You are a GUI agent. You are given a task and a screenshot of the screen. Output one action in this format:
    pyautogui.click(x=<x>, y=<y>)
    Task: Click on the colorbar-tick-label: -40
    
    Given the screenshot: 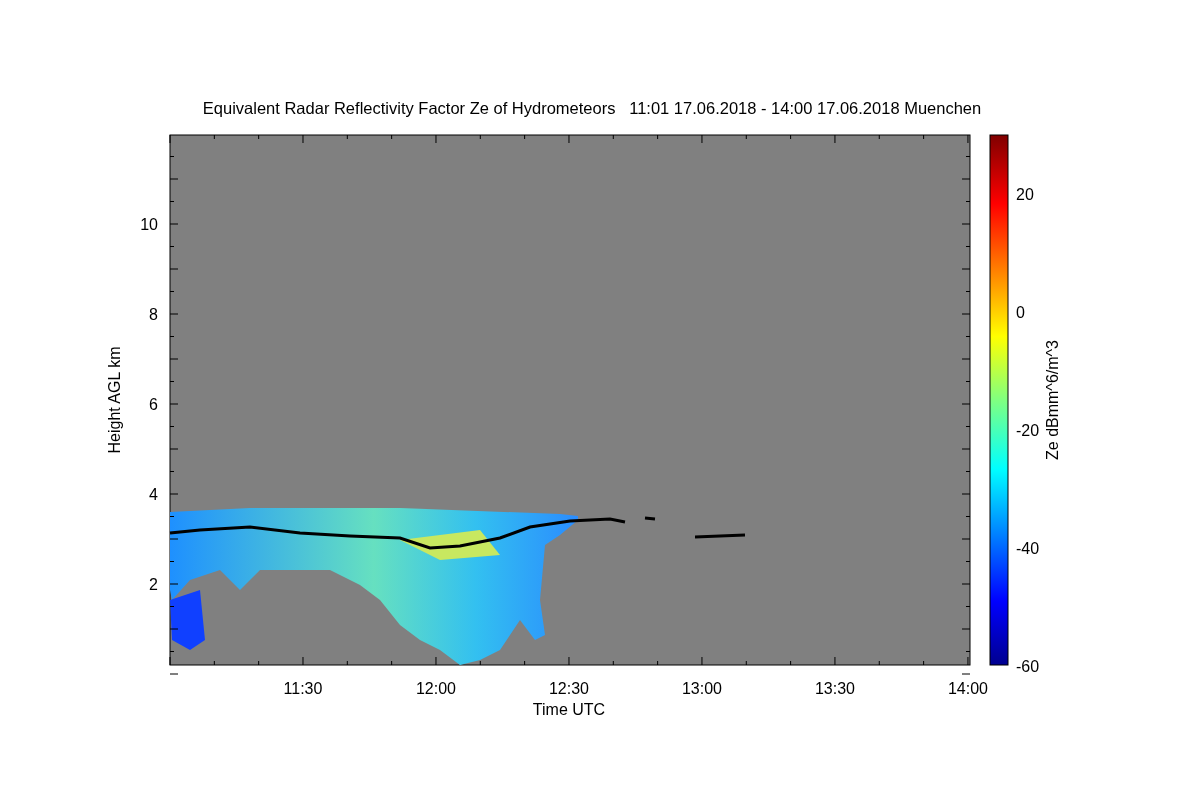 What is the action you would take?
    pyautogui.click(x=1028, y=548)
    